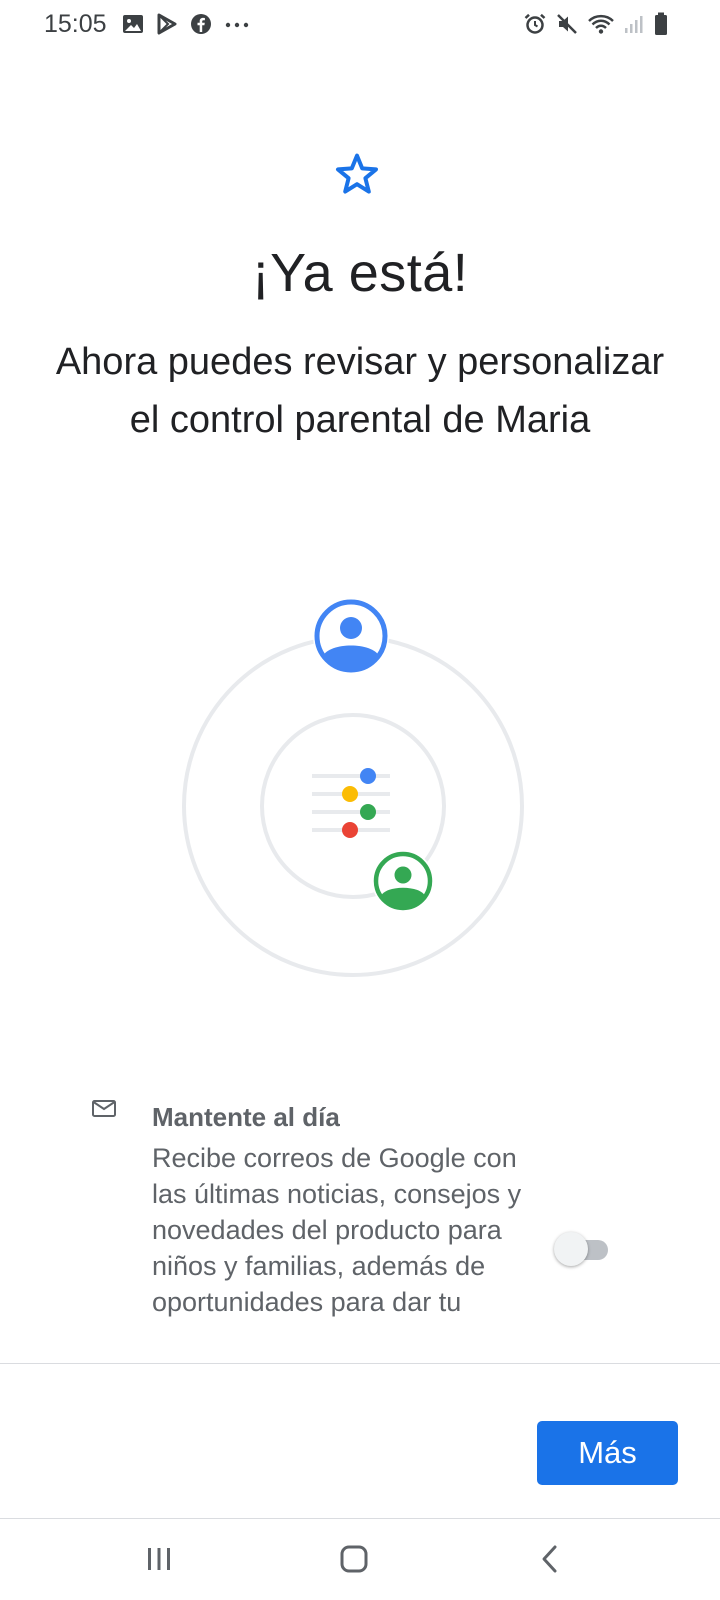 The height and width of the screenshot is (1600, 720). Describe the element at coordinates (104, 1108) in the screenshot. I see `mail-icon` at that location.